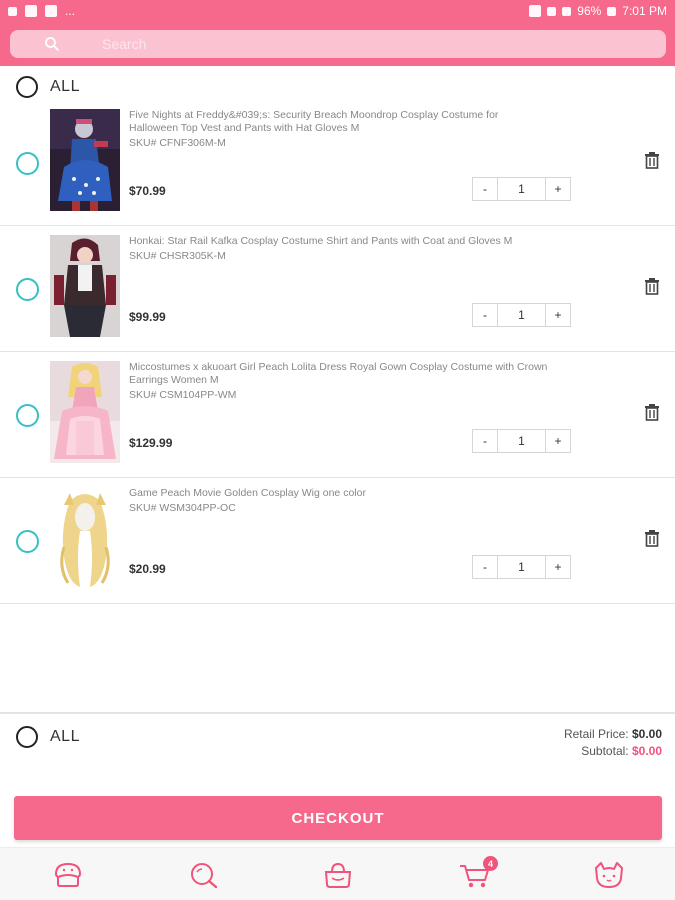 The image size is (675, 900). I want to click on subtotal-value: $0.00, so click(646, 751).